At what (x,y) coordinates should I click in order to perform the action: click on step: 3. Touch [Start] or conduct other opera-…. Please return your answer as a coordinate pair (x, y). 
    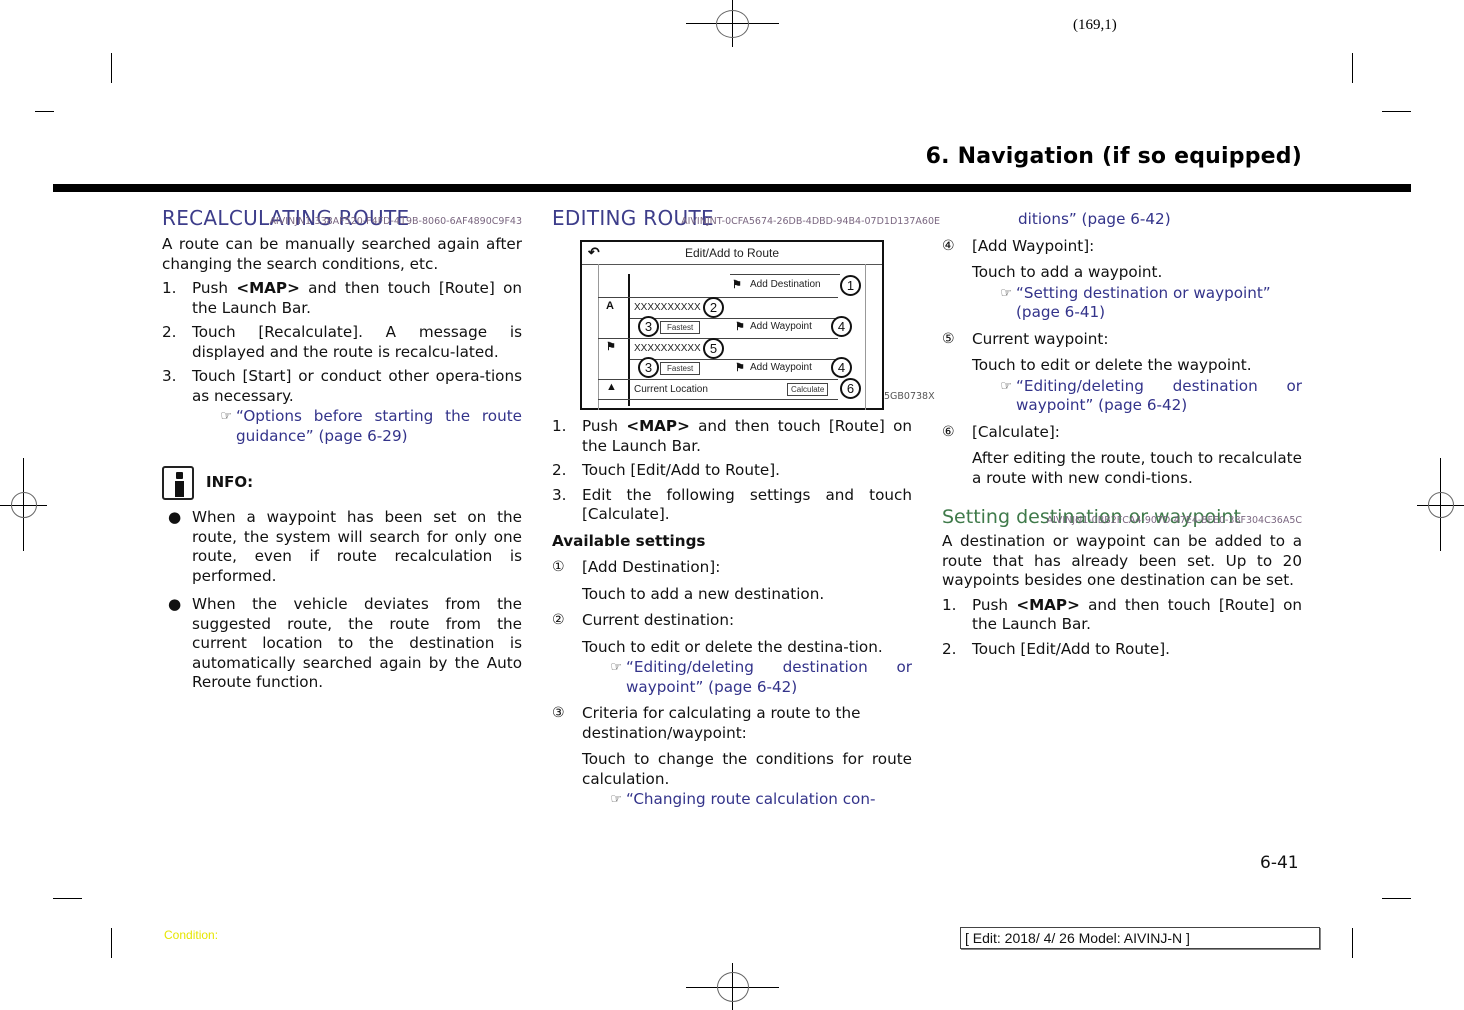
    Looking at the image, I should click on (342, 386).